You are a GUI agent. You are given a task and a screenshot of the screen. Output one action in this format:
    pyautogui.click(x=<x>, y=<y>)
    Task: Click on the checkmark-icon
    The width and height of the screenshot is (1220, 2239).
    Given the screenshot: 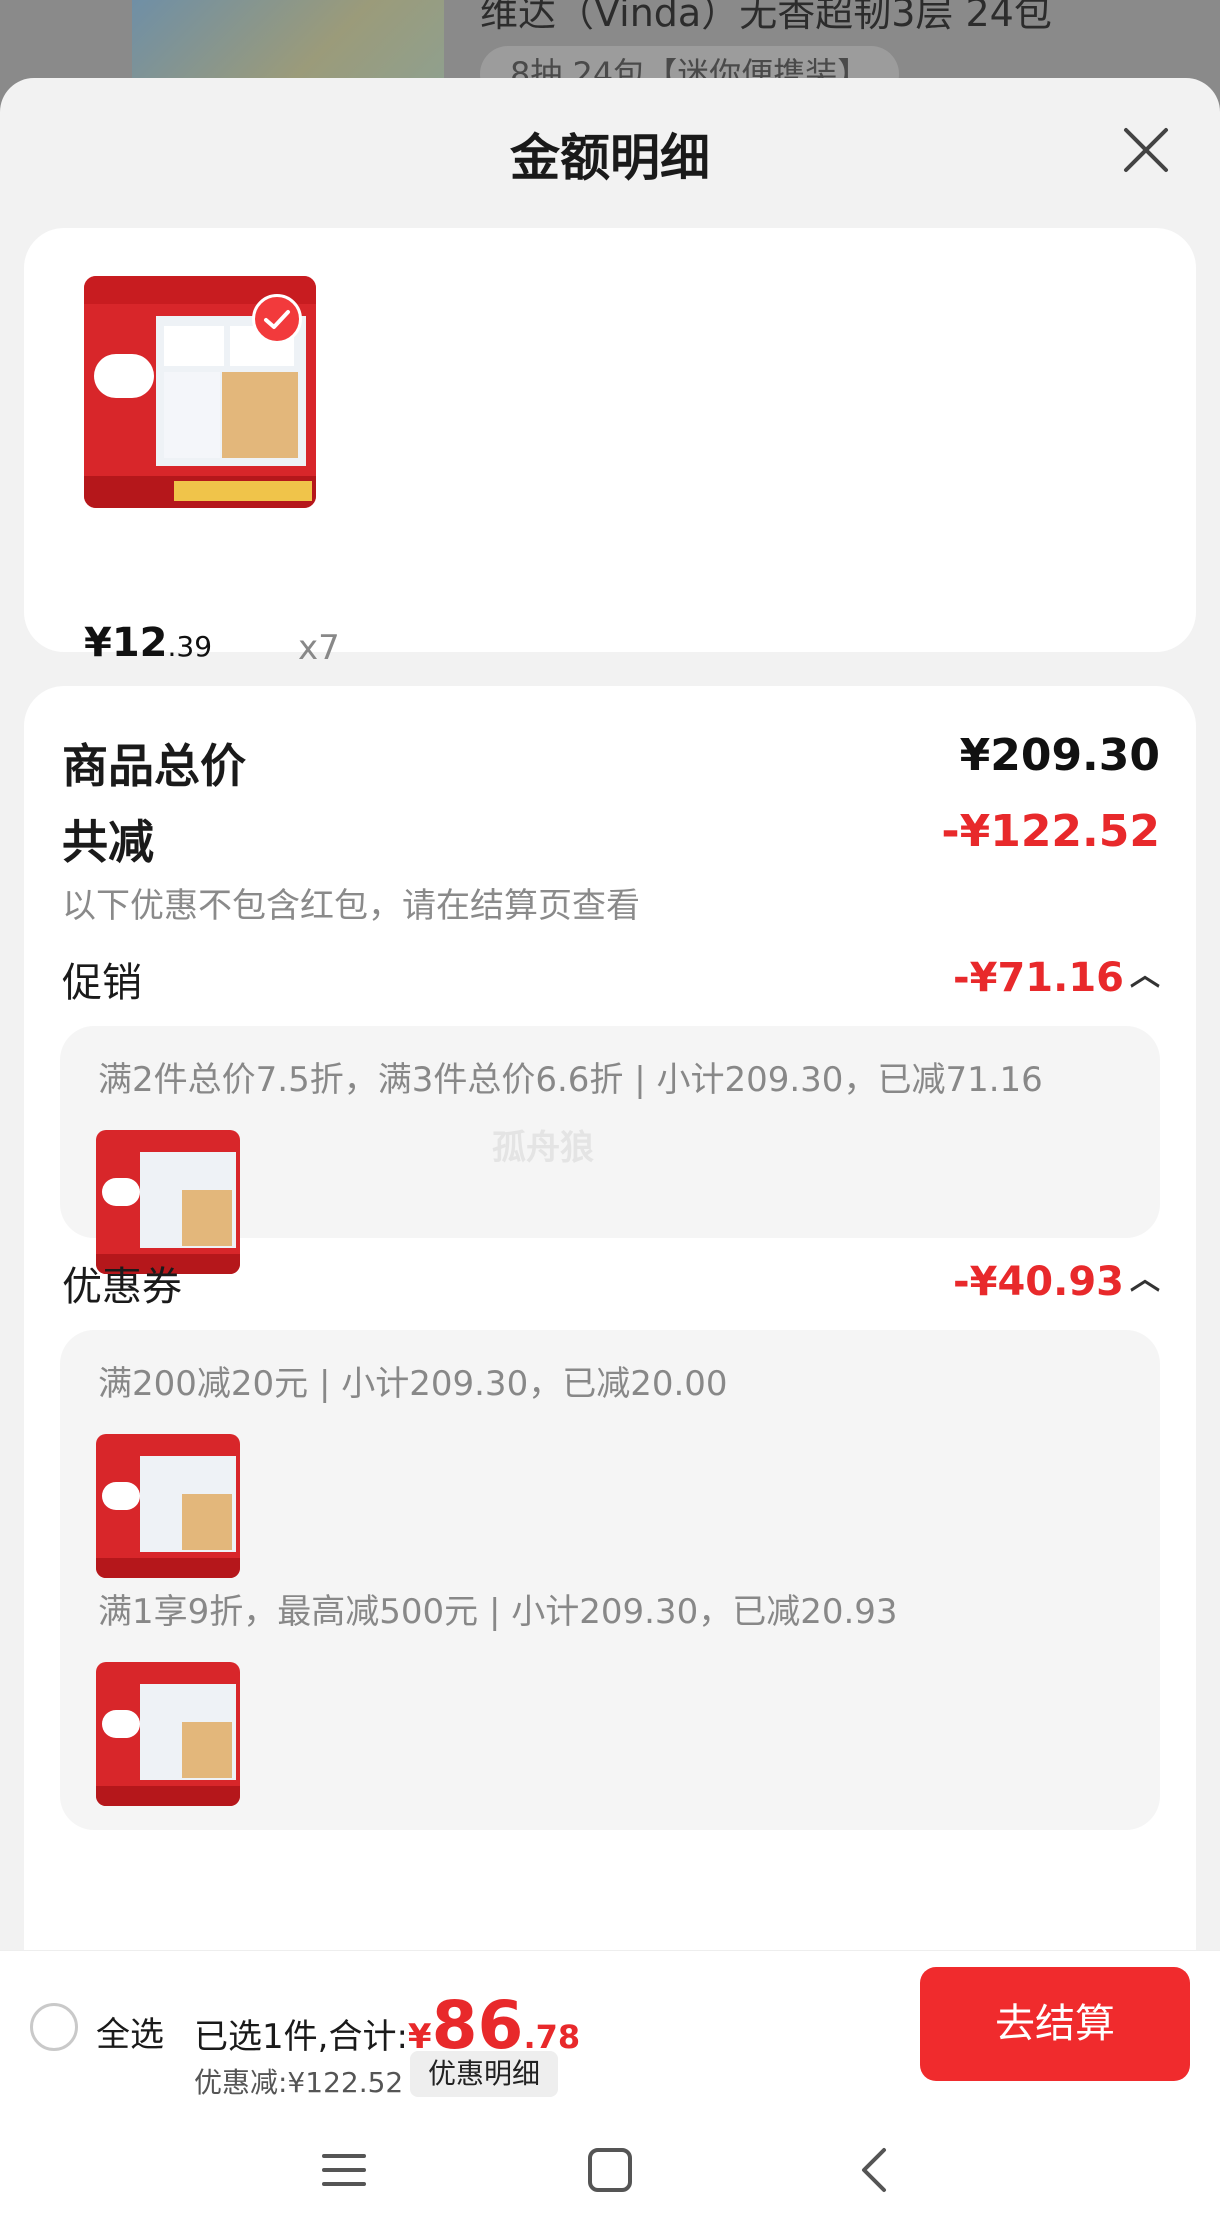 What is the action you would take?
    pyautogui.click(x=277, y=319)
    